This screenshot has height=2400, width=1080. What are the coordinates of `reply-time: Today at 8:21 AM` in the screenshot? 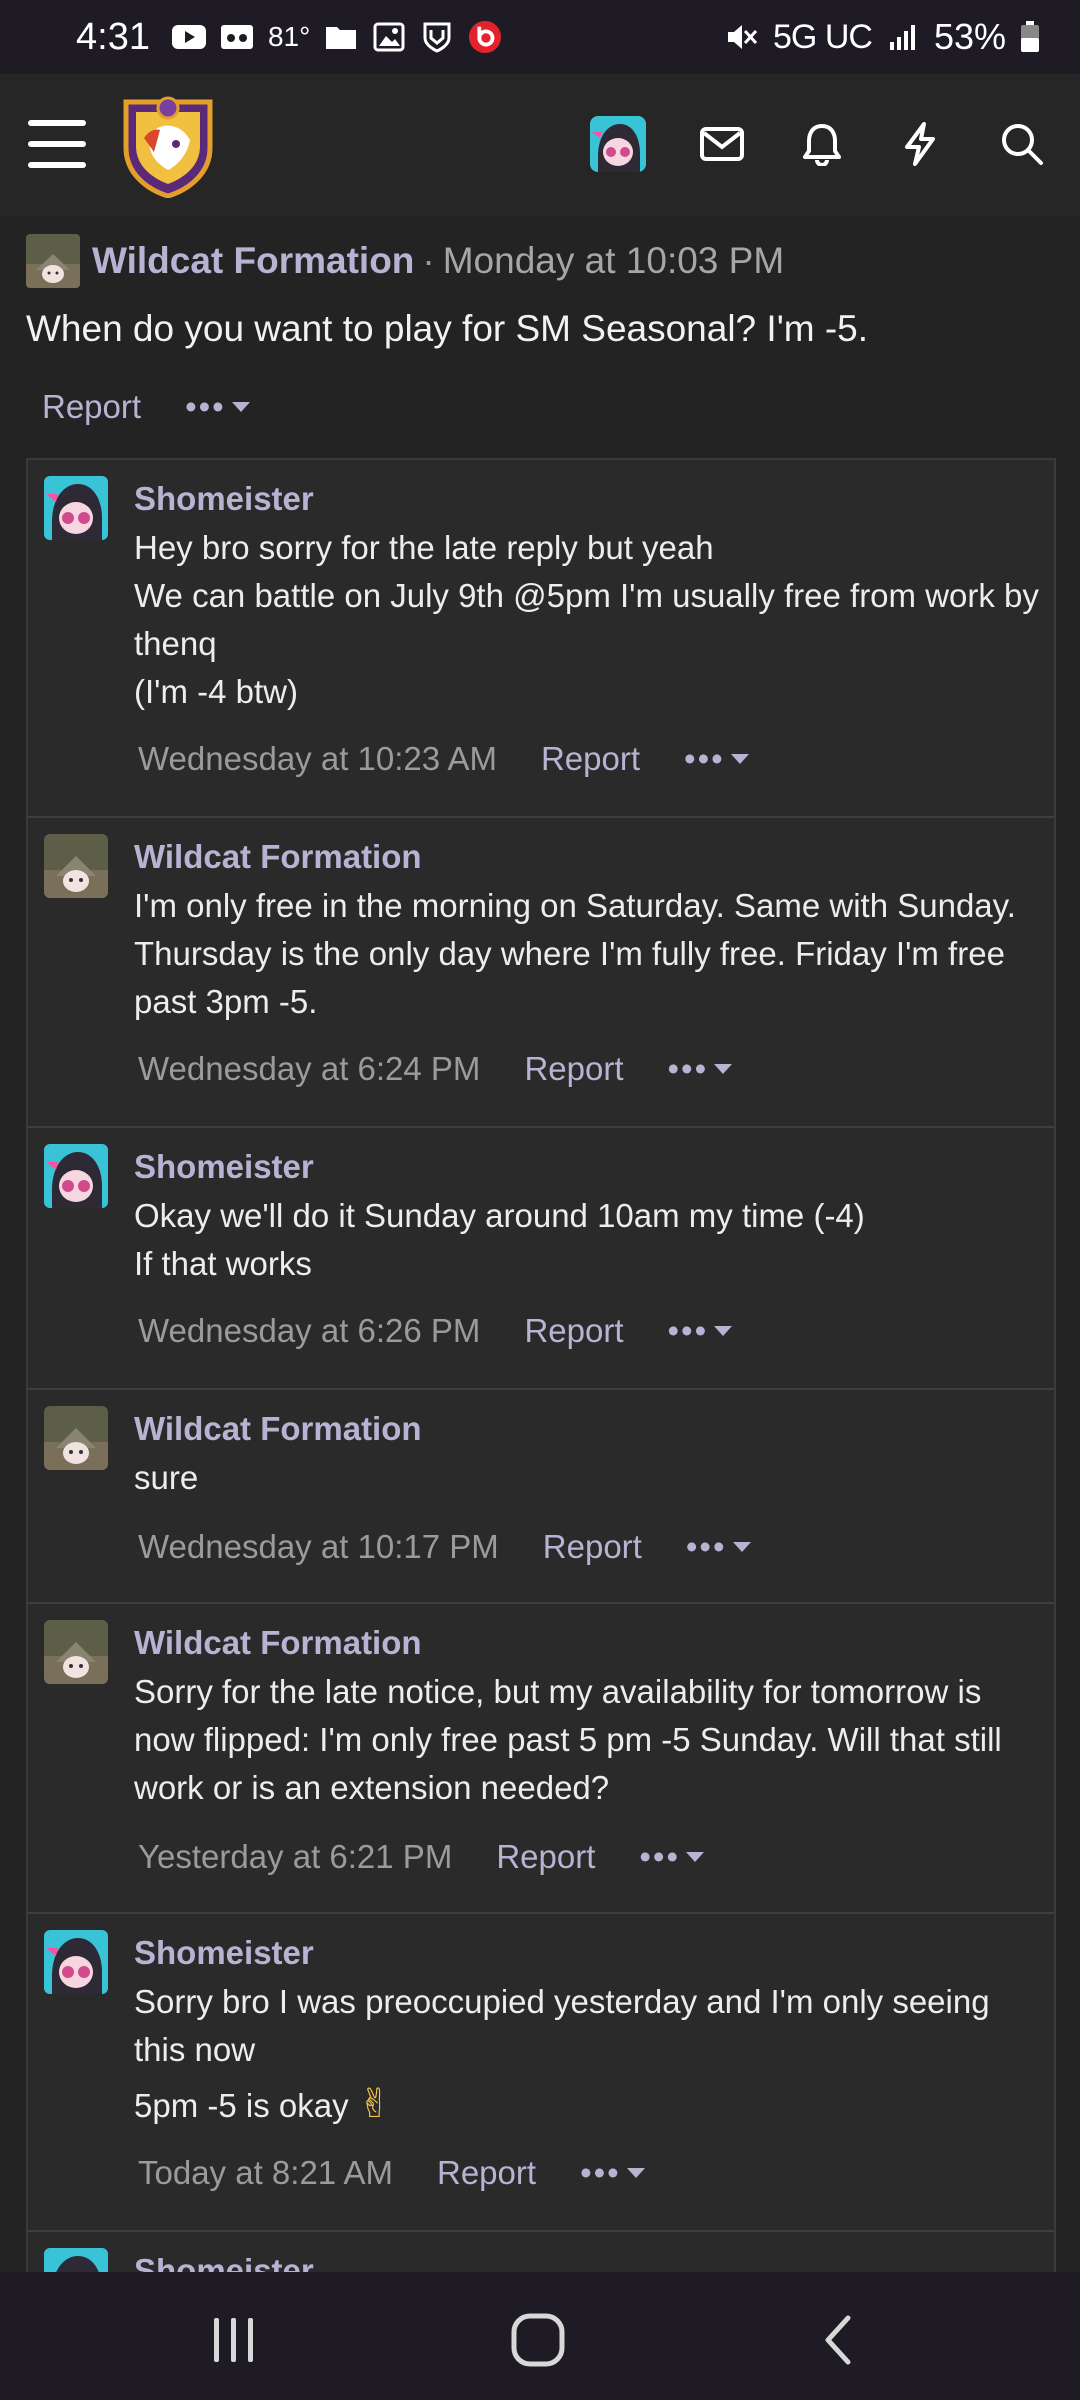 It's located at (265, 2173).